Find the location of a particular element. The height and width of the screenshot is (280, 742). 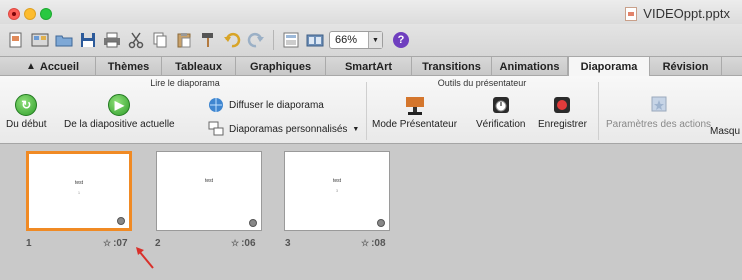

slide-thumbnail-3: test 3 is located at coordinates (337, 191).